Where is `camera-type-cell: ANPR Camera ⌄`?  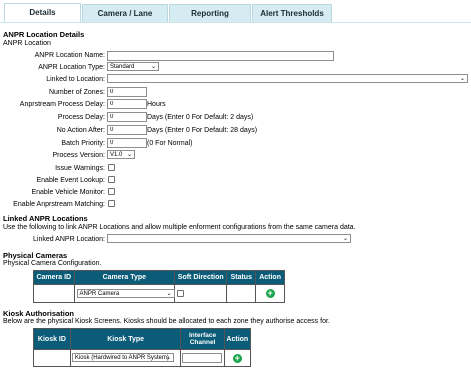 camera-type-cell: ANPR Camera ⌄ is located at coordinates (124, 293).